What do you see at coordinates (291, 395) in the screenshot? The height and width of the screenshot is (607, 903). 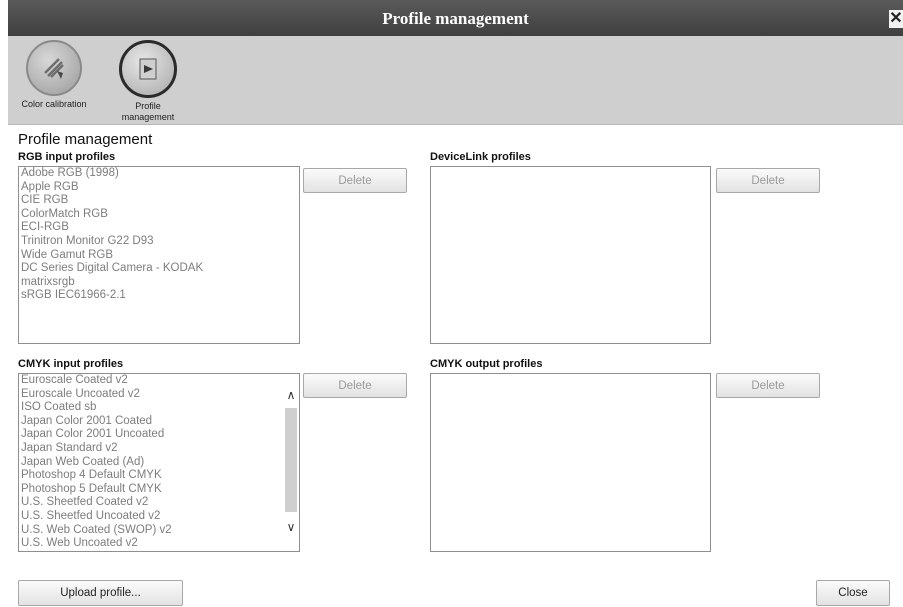 I see `scroll-up-icon: ∧` at bounding box center [291, 395].